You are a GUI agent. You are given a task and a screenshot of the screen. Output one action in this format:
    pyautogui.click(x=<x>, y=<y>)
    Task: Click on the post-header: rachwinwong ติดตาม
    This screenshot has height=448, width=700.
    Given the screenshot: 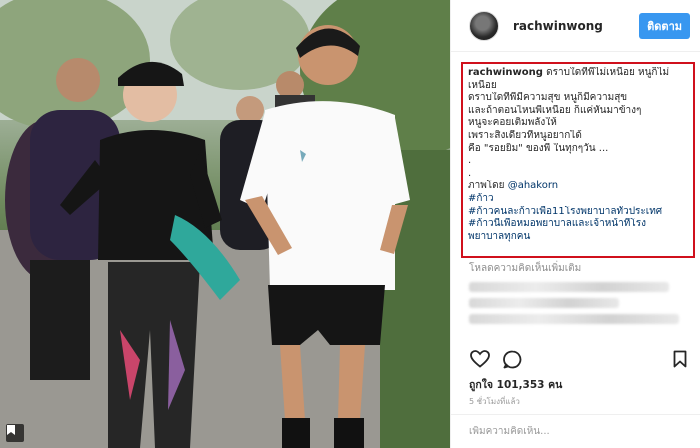 What is the action you would take?
    pyautogui.click(x=575, y=26)
    